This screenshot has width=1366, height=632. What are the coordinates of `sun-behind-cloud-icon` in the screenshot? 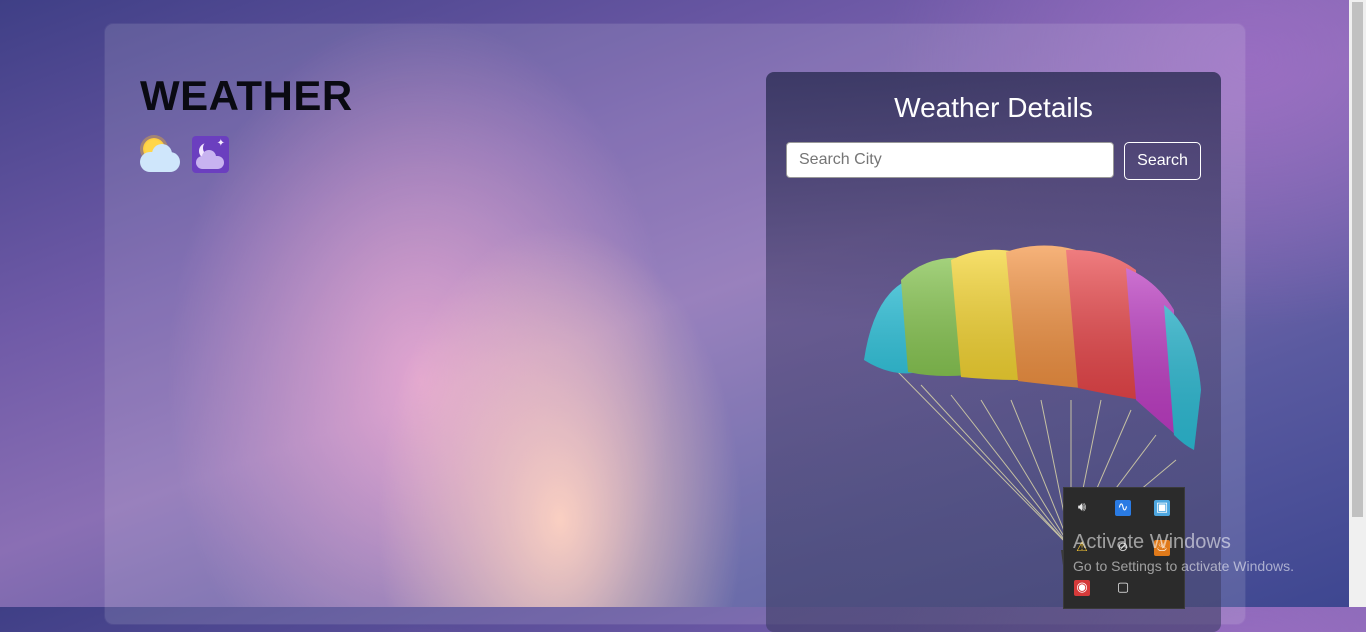 It's located at (160, 155).